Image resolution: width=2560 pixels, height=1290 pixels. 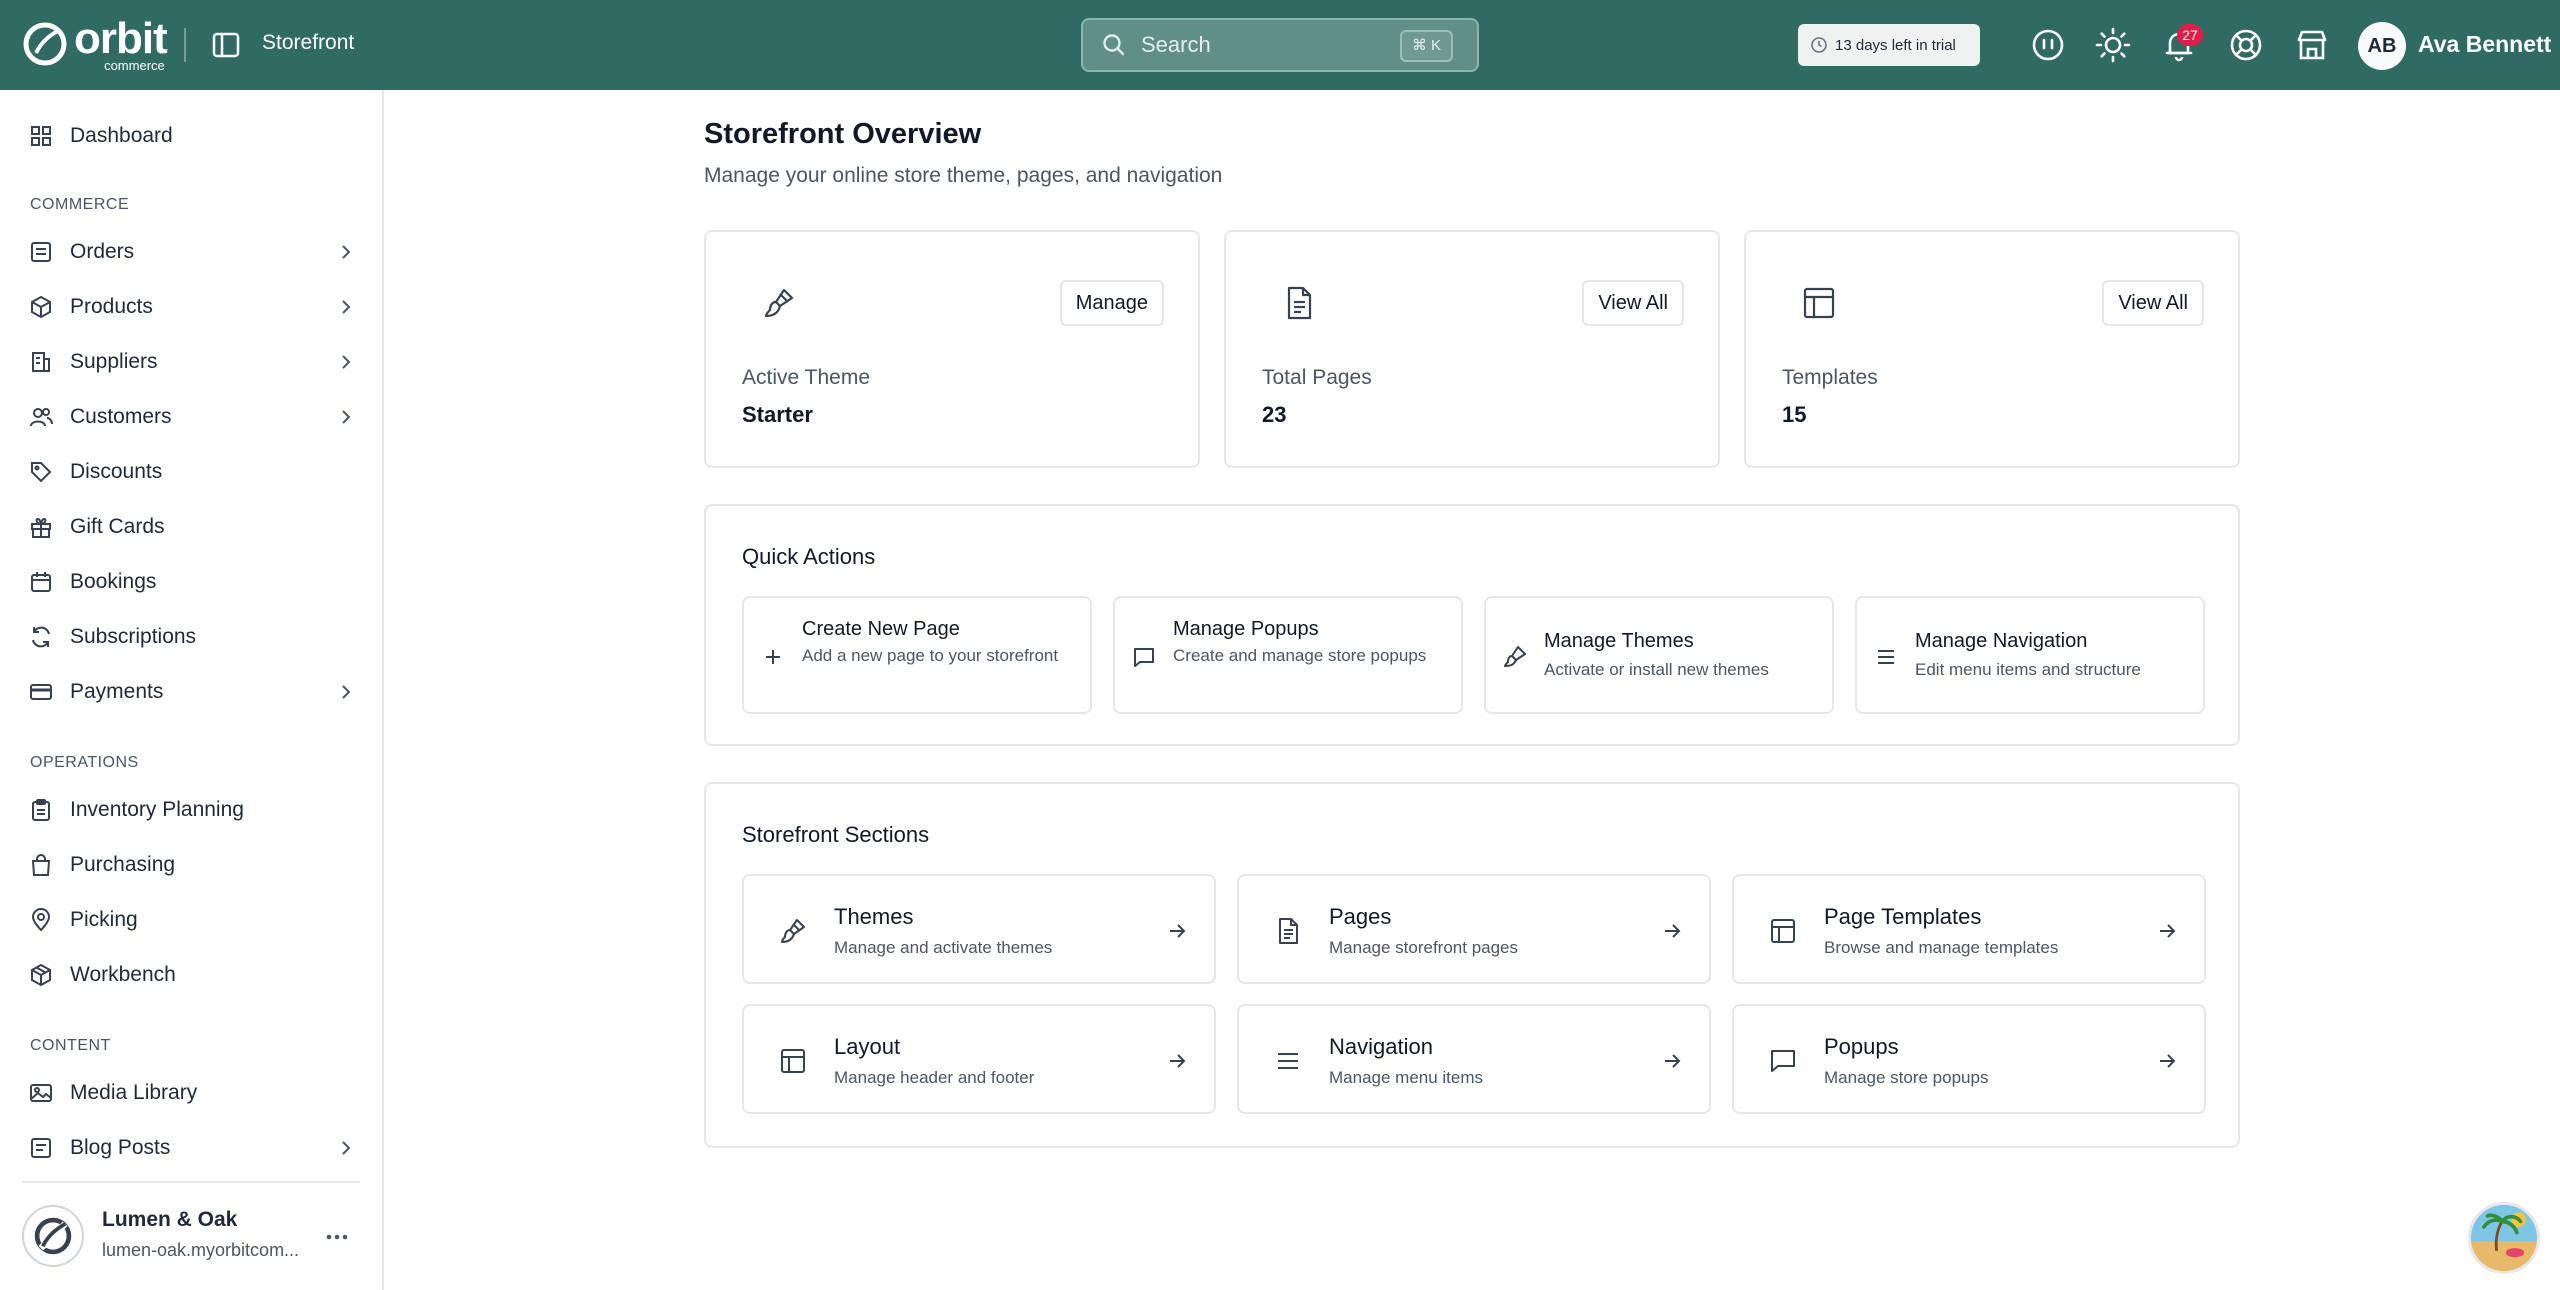 I want to click on sidebar-item-orders: Orders, so click(x=192, y=252).